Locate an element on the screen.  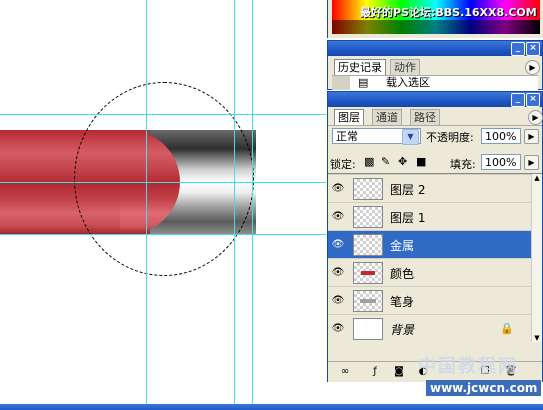
windows-taskbar is located at coordinates (271, 407).